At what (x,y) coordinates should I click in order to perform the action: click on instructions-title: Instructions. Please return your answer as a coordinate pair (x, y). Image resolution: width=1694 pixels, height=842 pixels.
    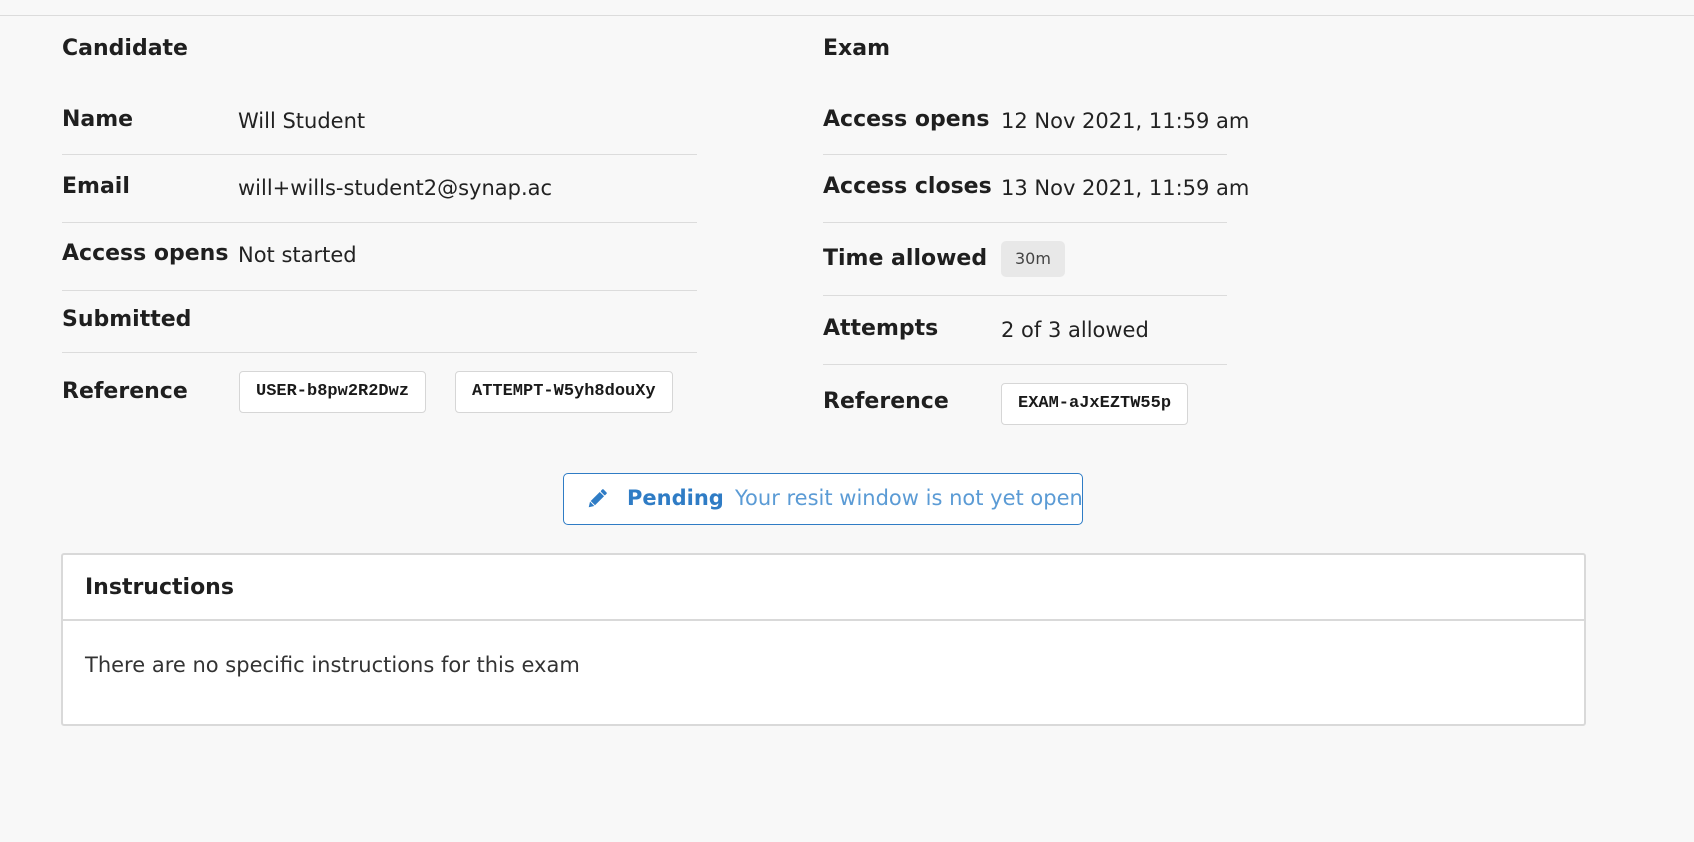
    Looking at the image, I should click on (159, 587).